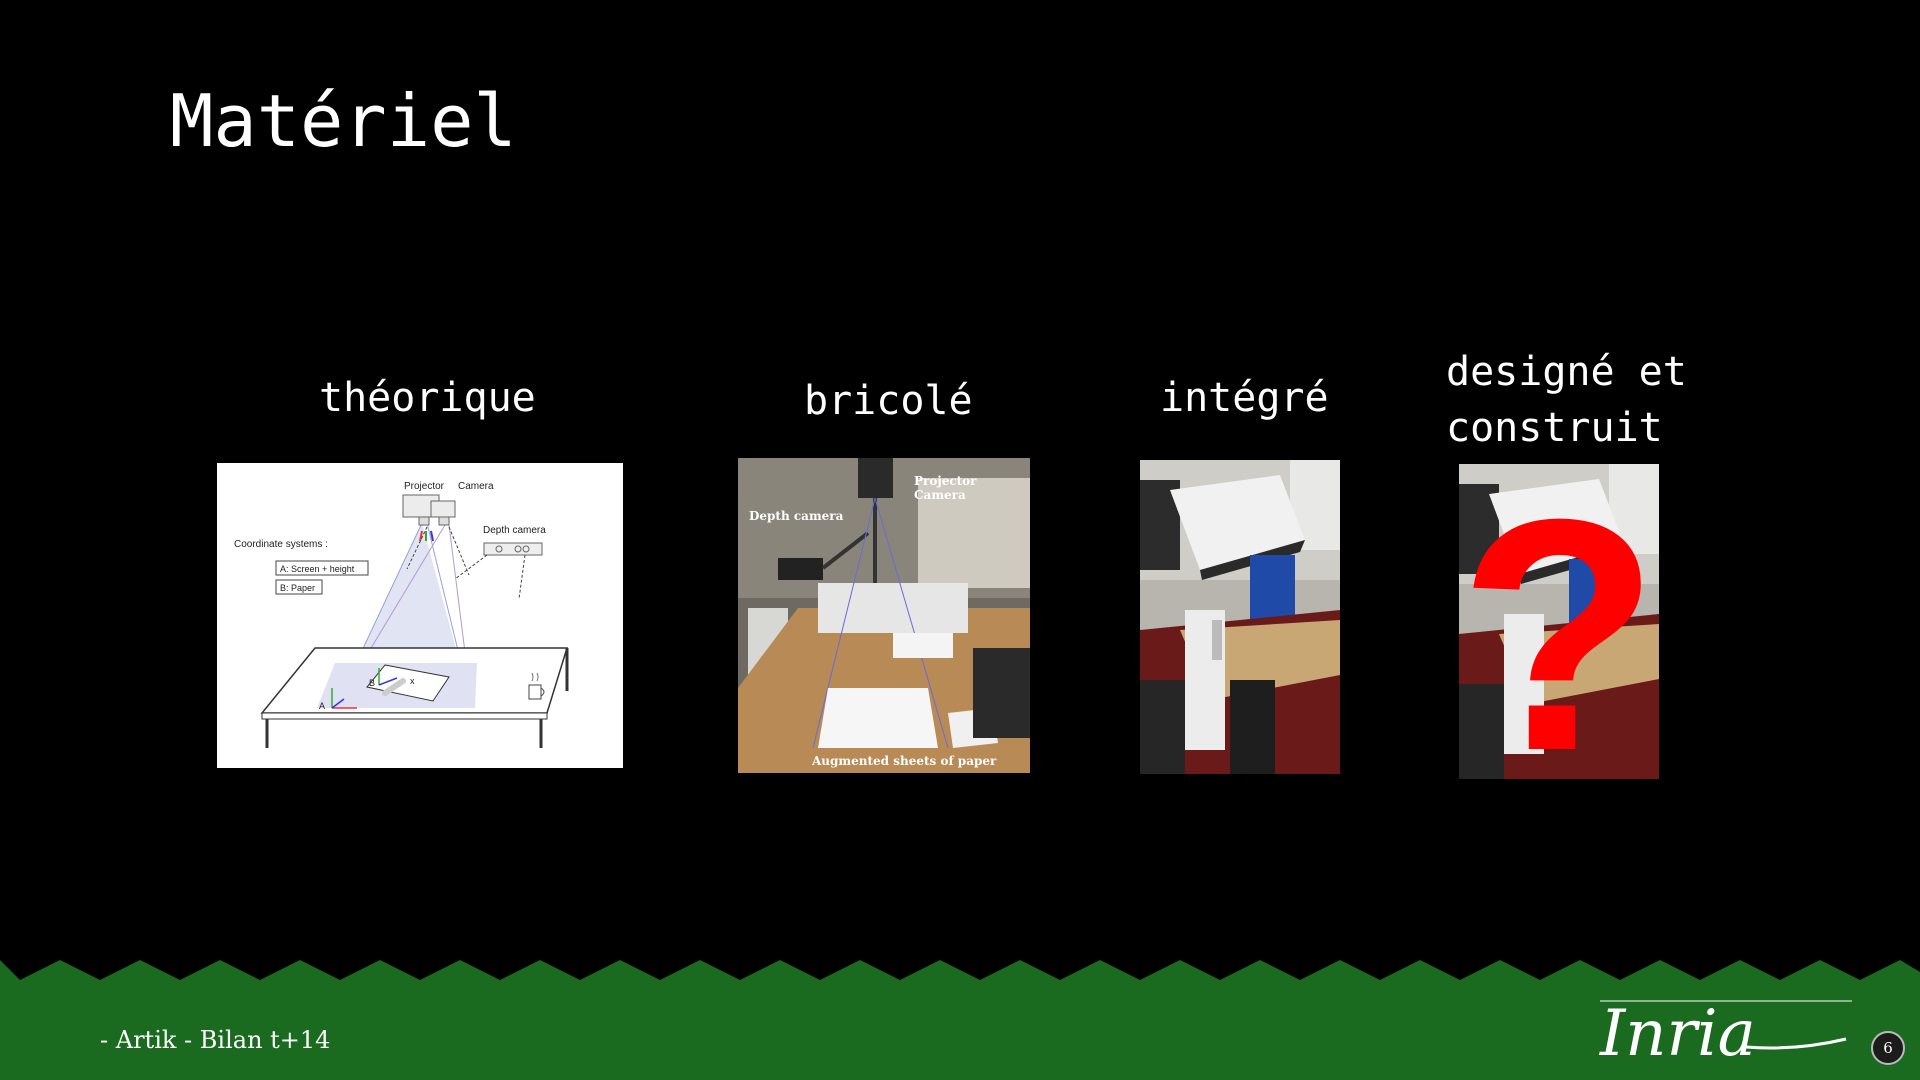 The image size is (1920, 1080). I want to click on question-mark-icon: ?, so click(1559, 621).